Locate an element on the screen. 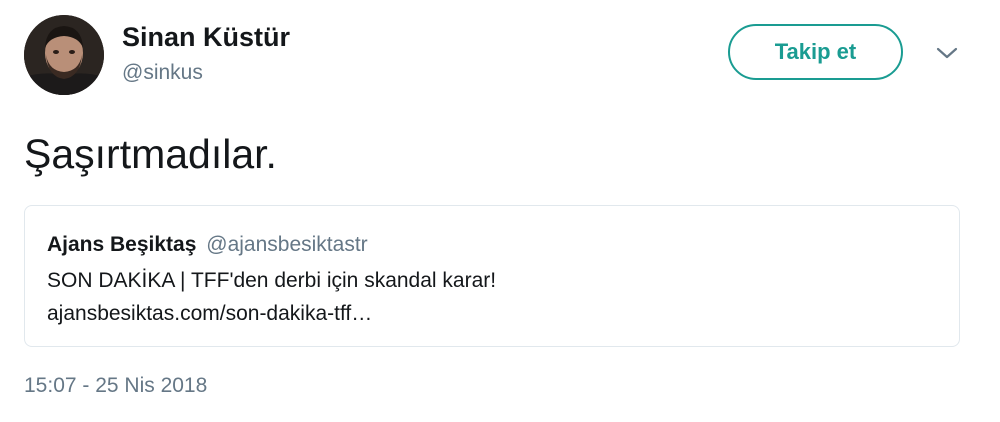 The width and height of the screenshot is (1000, 422). profile-photo is located at coordinates (64, 55).